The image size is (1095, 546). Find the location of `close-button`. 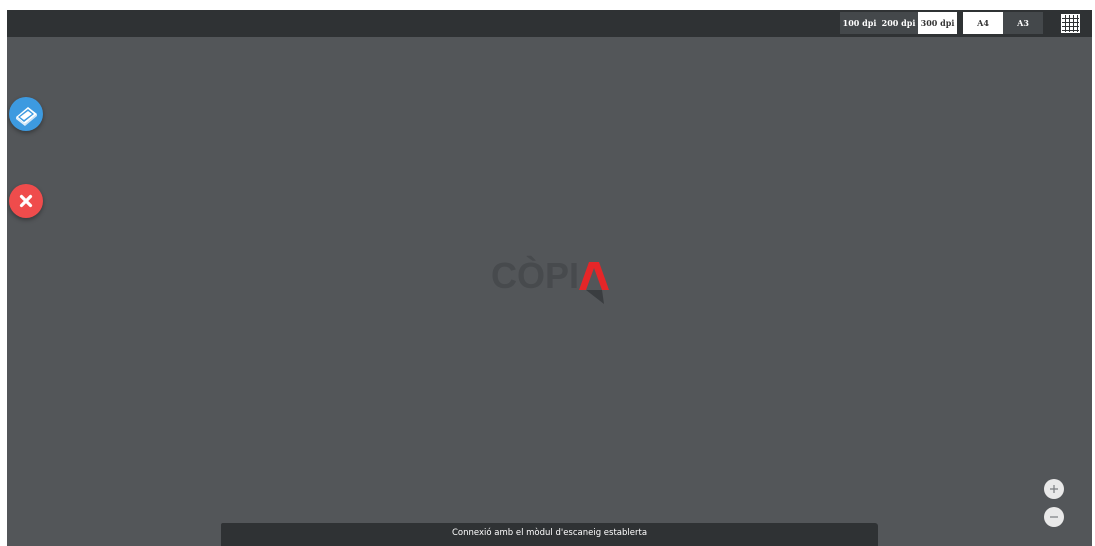

close-button is located at coordinates (26, 201).